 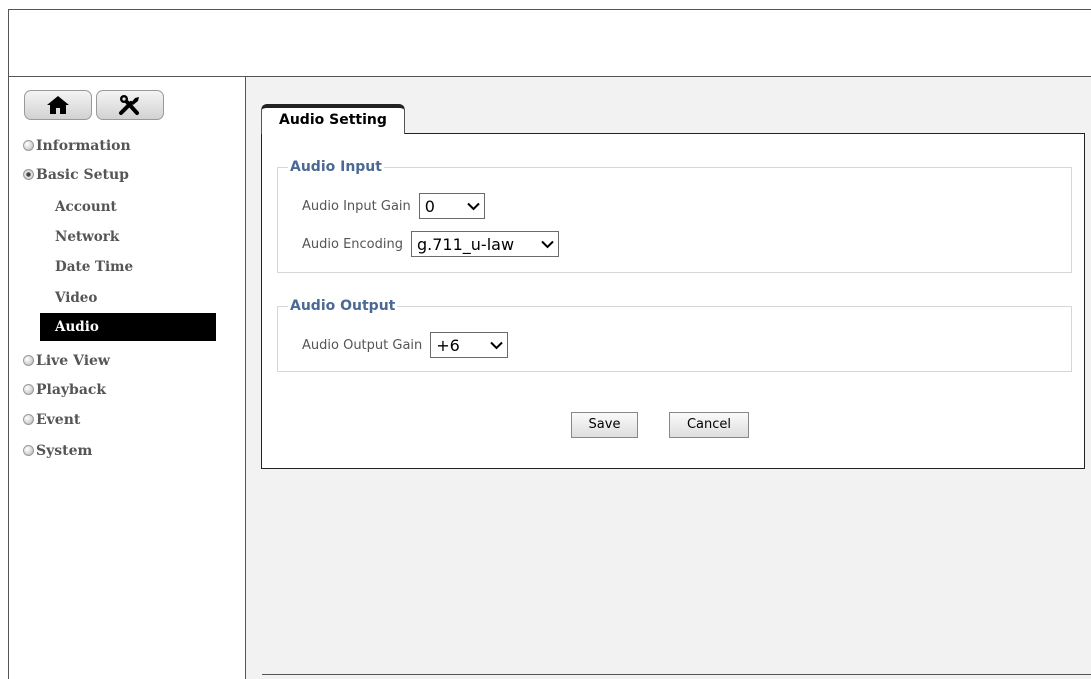 What do you see at coordinates (451, 206) in the screenshot?
I see `audio-input-gain-select: 0` at bounding box center [451, 206].